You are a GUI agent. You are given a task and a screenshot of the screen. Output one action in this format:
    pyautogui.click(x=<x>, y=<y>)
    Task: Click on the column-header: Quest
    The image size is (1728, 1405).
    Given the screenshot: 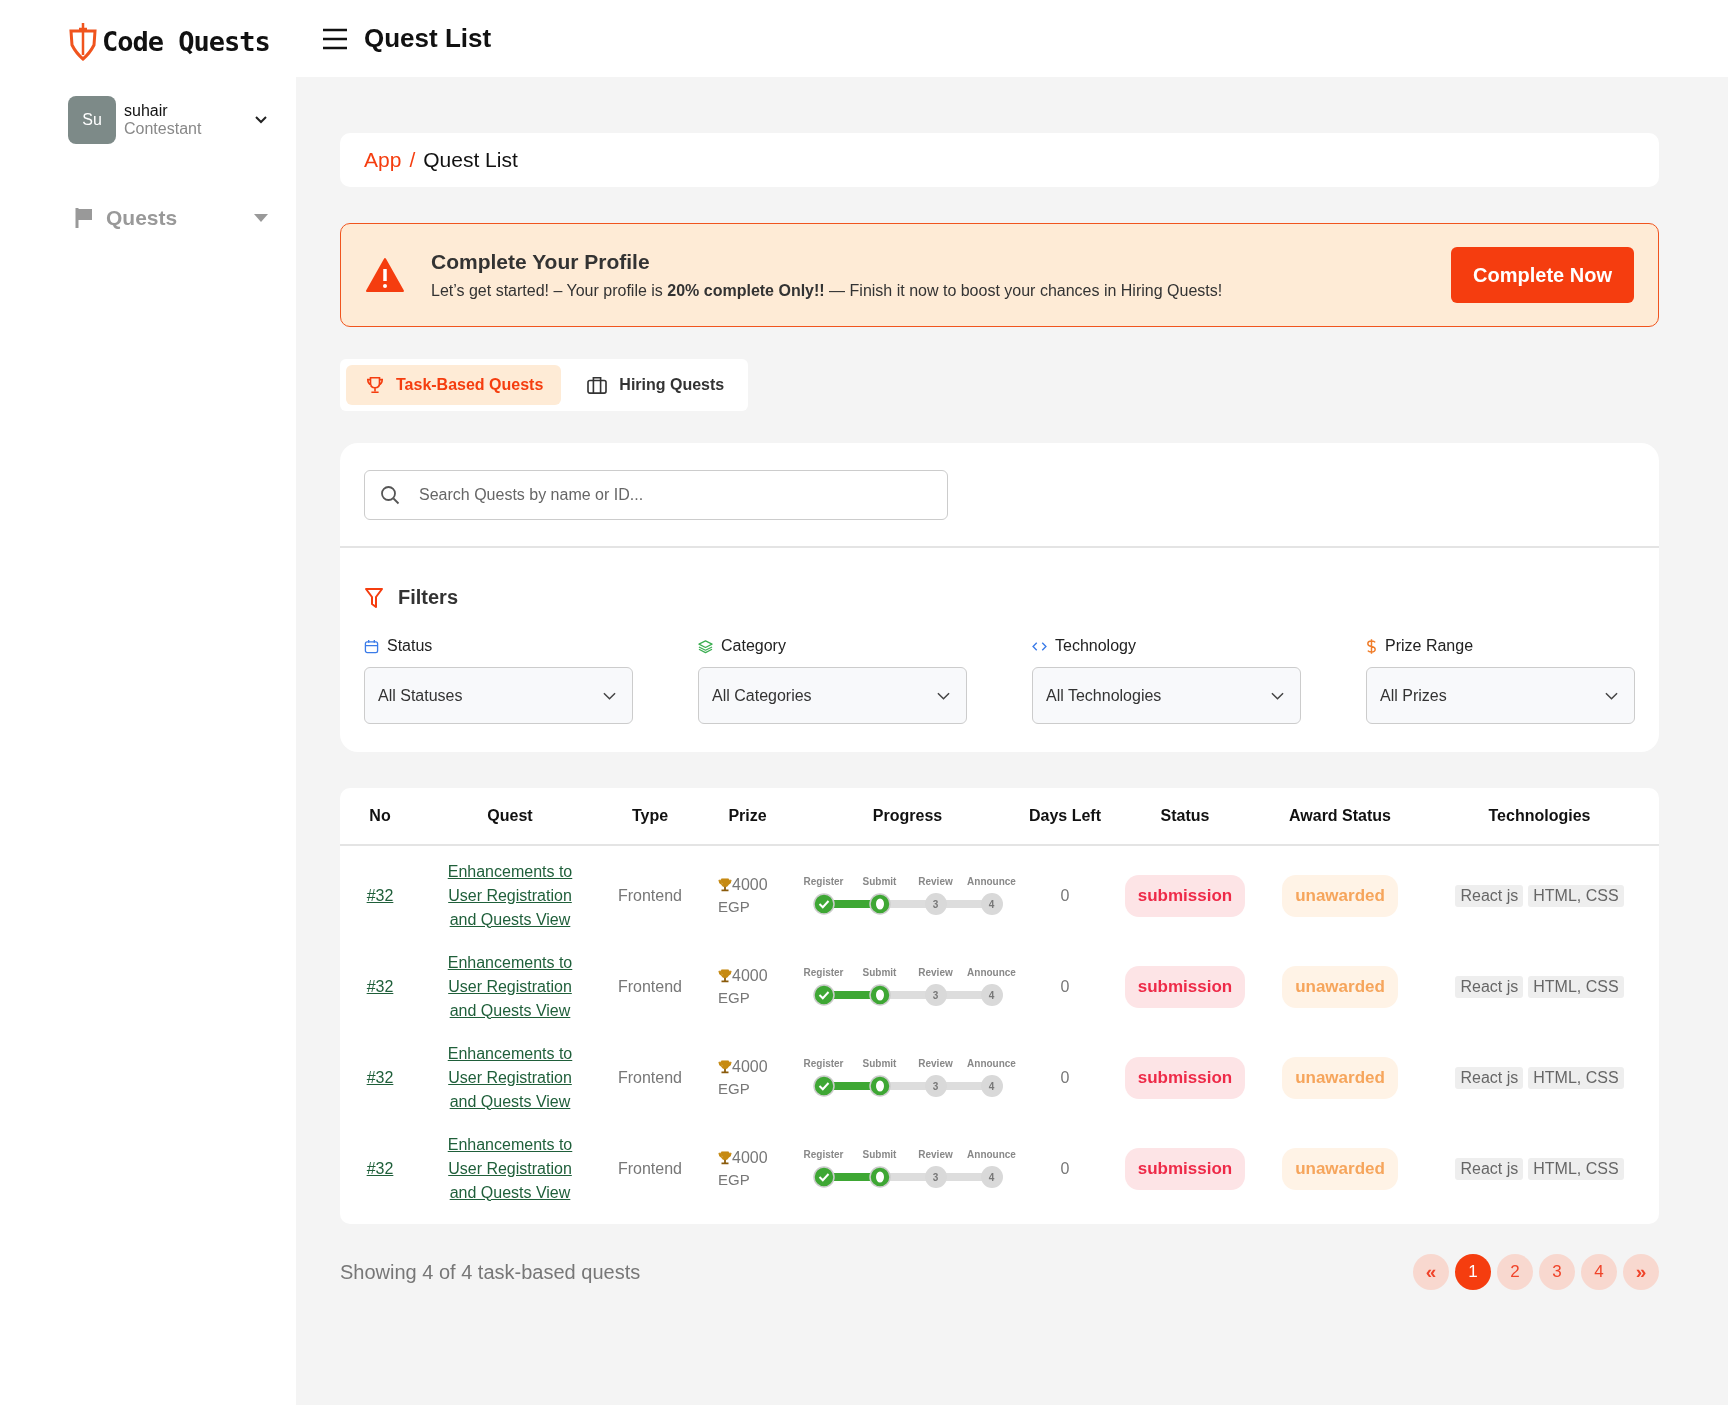 What is the action you would take?
    pyautogui.click(x=510, y=816)
    